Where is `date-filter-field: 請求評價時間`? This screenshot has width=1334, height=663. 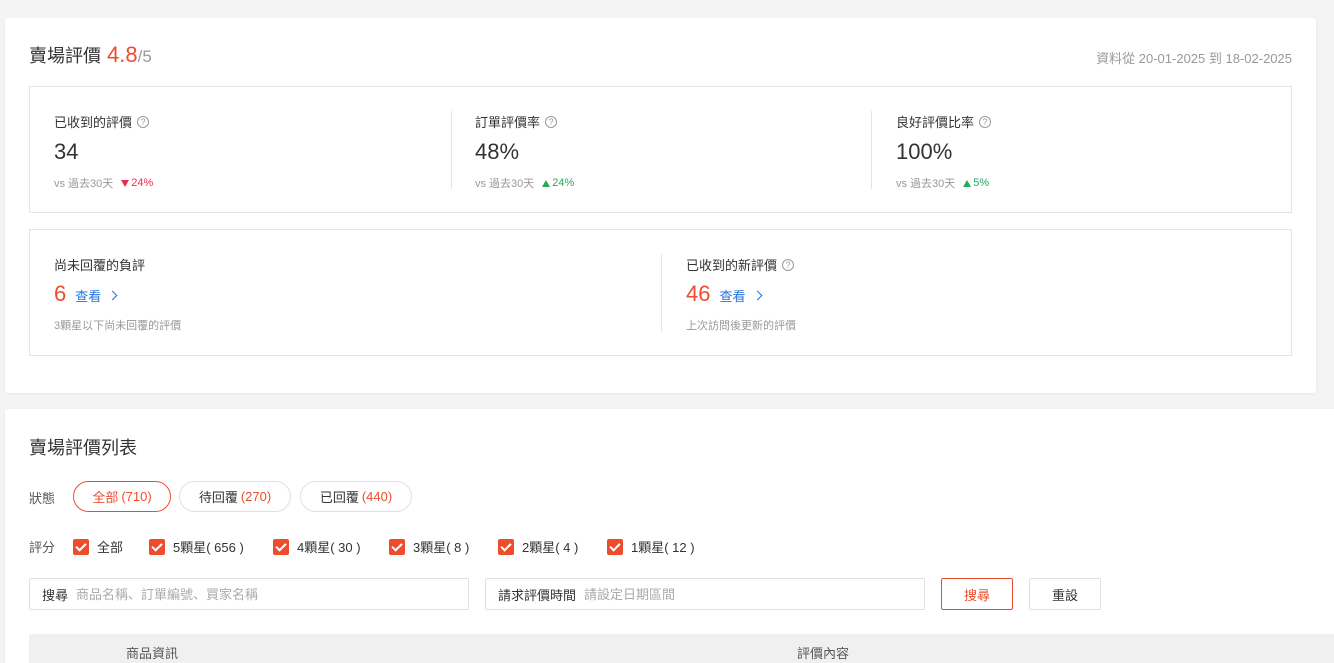 date-filter-field: 請求評價時間 is located at coordinates (705, 594).